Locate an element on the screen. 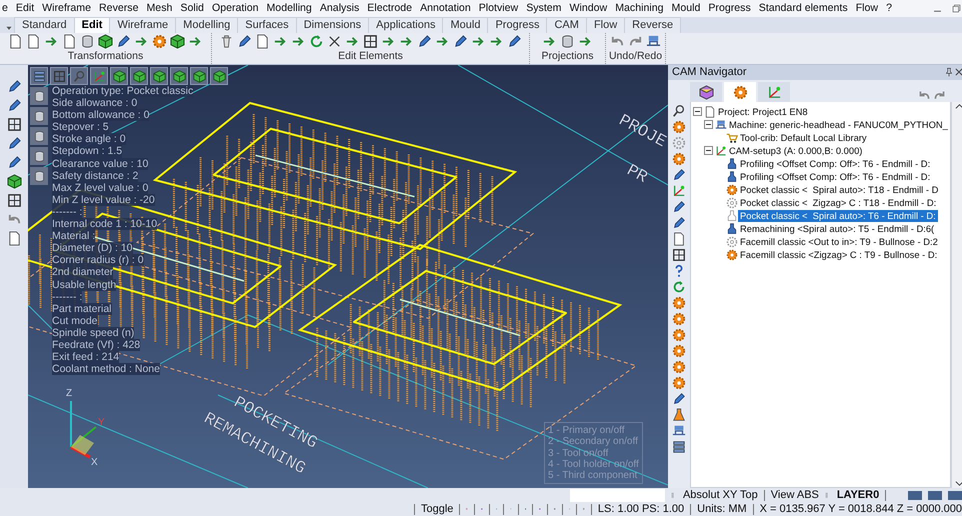 Image resolution: width=962 pixels, height=516 pixels. tree-item: Pocket classic < Spiral auto>: T18 - Endmill - D is located at coordinates (839, 190).